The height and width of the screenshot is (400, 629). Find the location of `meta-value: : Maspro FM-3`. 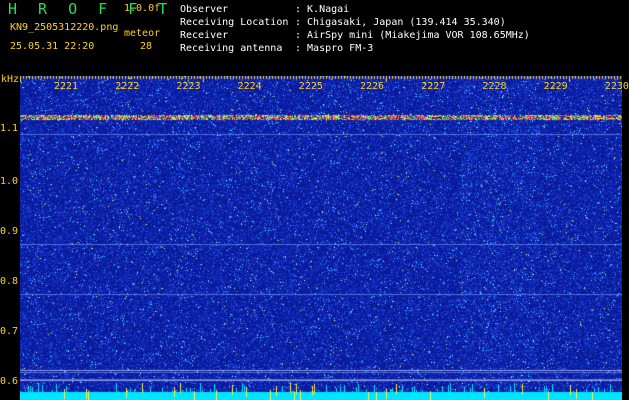

meta-value: : Maspro FM-3 is located at coordinates (334, 48).